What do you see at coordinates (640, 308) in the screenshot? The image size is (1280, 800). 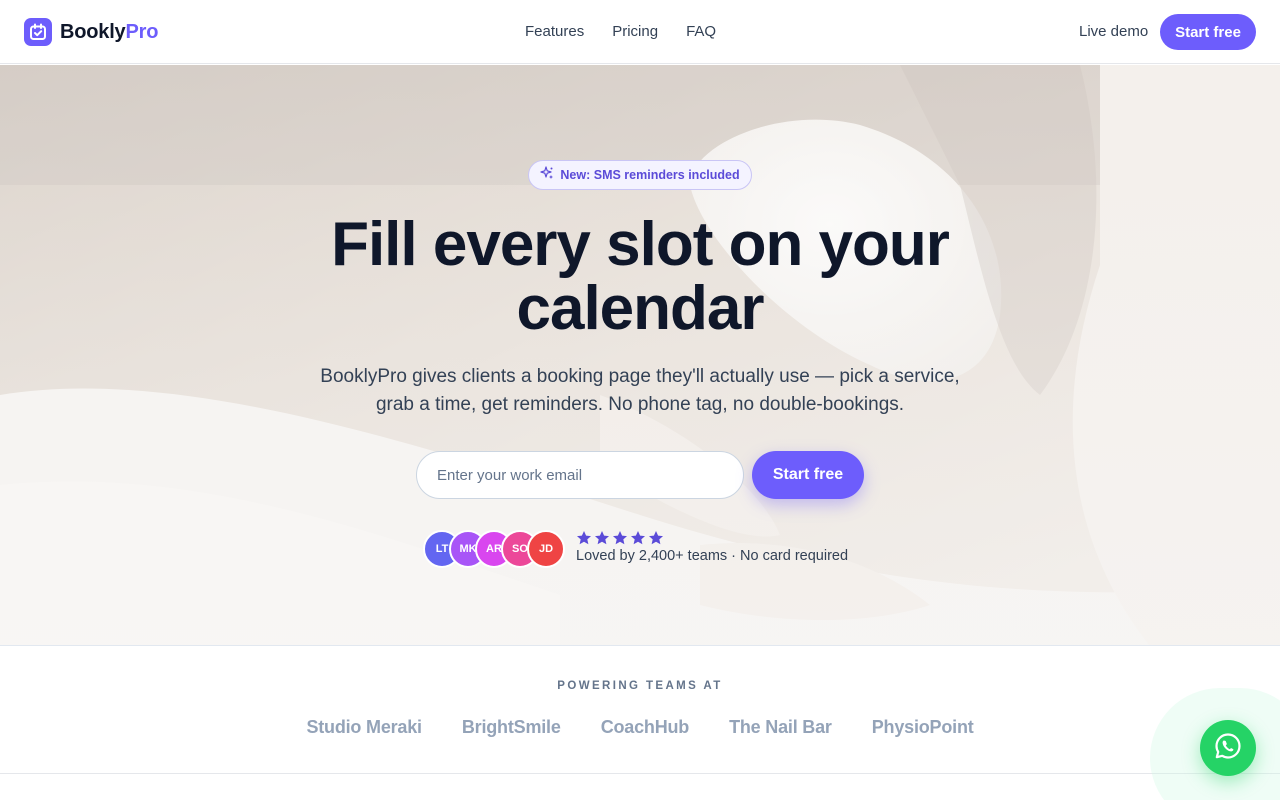 I see `headline-line-2: calendar` at bounding box center [640, 308].